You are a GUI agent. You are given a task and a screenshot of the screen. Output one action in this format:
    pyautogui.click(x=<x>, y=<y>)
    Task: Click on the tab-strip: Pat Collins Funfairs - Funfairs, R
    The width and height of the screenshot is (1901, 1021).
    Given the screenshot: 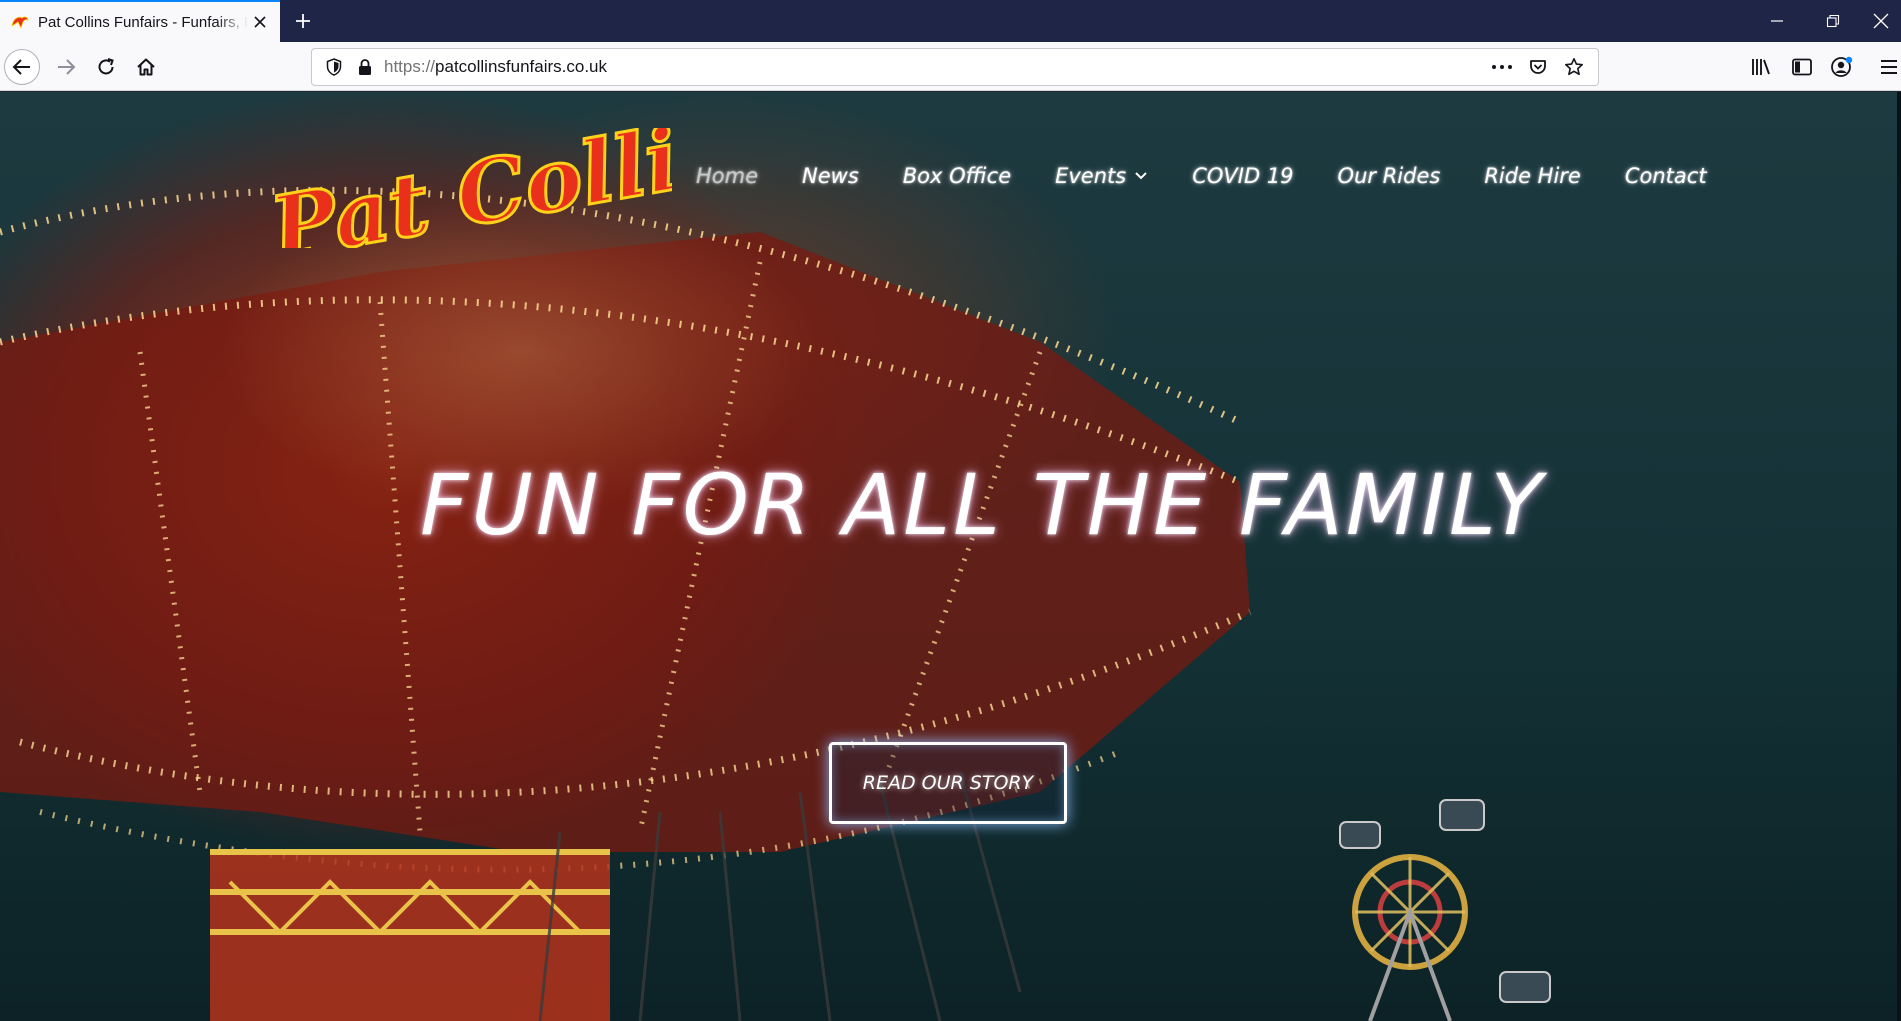 What is the action you would take?
    pyautogui.click(x=950, y=21)
    